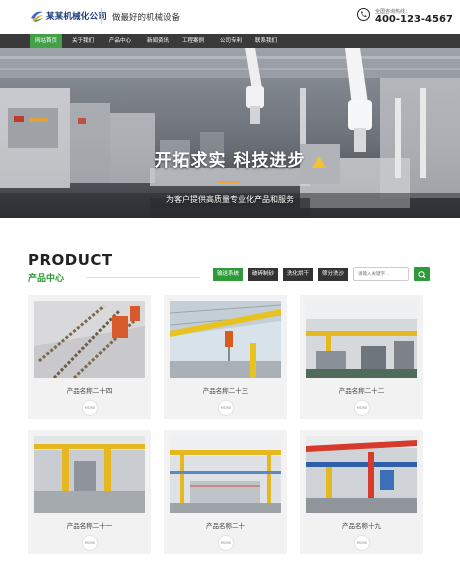 The height and width of the screenshot is (576, 460). Describe the element at coordinates (120, 41) in the screenshot. I see `nav-item-products: 产品中心` at that location.